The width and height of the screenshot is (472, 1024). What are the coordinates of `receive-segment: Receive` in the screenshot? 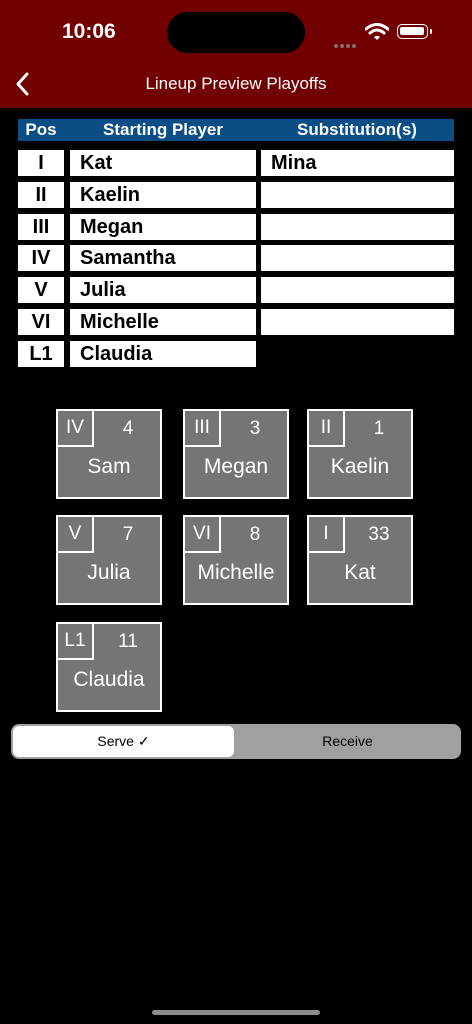 It's located at (347, 741).